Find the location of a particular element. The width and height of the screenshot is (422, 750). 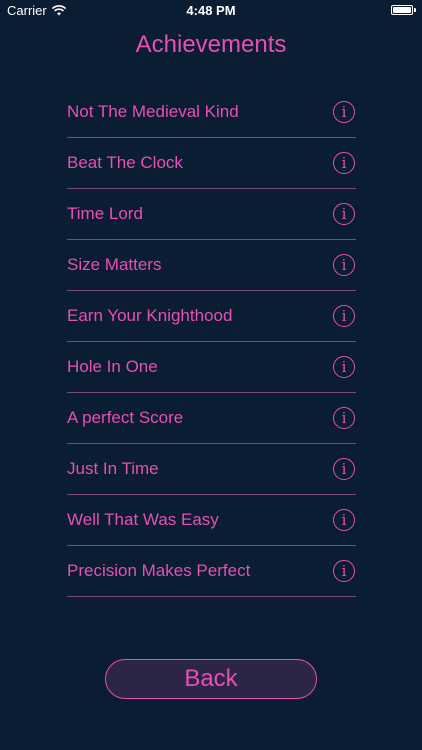

achievement-label: Beat The Clock is located at coordinates (125, 162).